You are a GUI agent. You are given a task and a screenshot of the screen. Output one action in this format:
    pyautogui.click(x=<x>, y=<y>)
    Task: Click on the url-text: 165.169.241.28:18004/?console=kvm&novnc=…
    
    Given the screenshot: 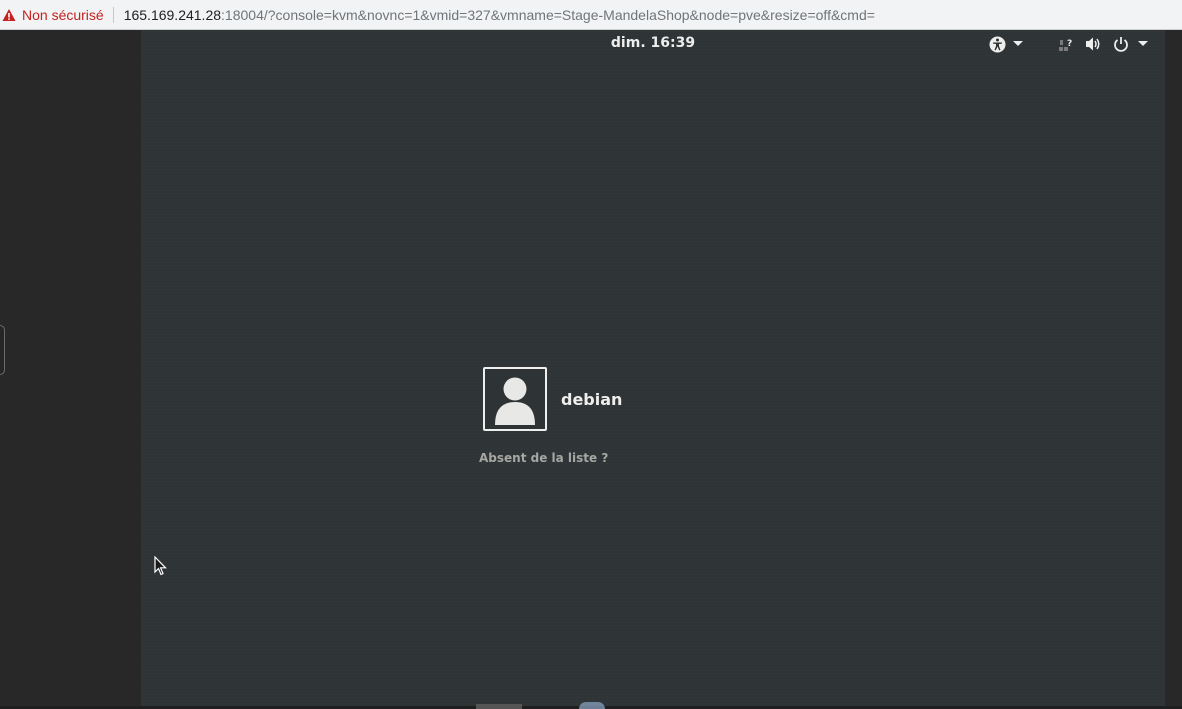 What is the action you would take?
    pyautogui.click(x=494, y=15)
    